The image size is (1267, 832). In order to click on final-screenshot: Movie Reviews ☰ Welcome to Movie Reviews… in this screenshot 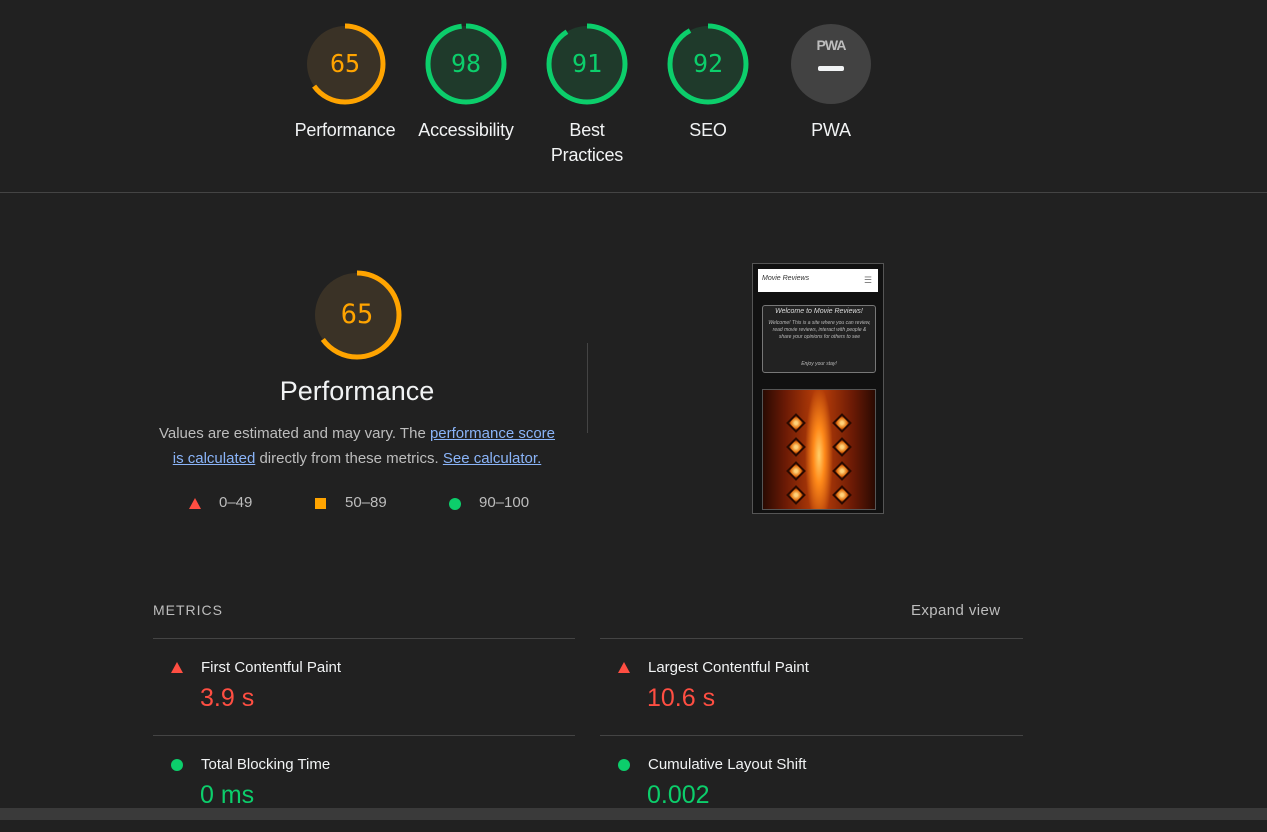, I will do `click(818, 388)`.